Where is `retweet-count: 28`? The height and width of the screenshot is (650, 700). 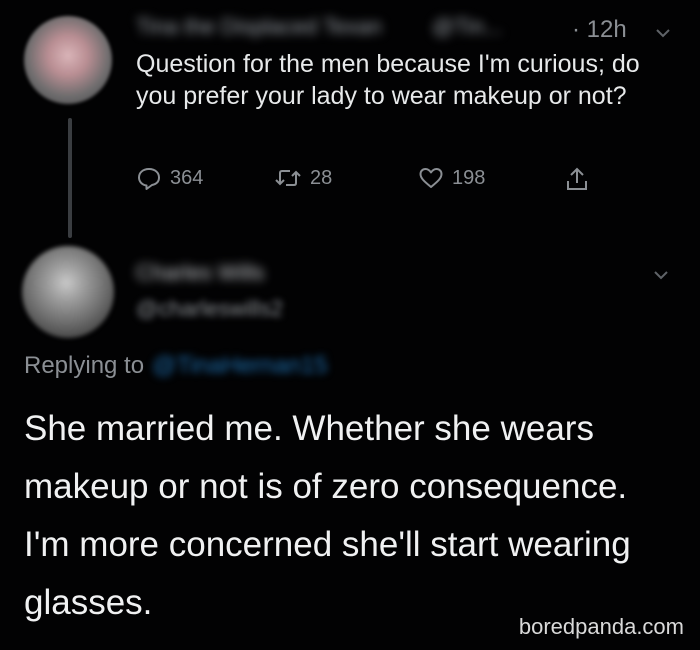 retweet-count: 28 is located at coordinates (321, 177).